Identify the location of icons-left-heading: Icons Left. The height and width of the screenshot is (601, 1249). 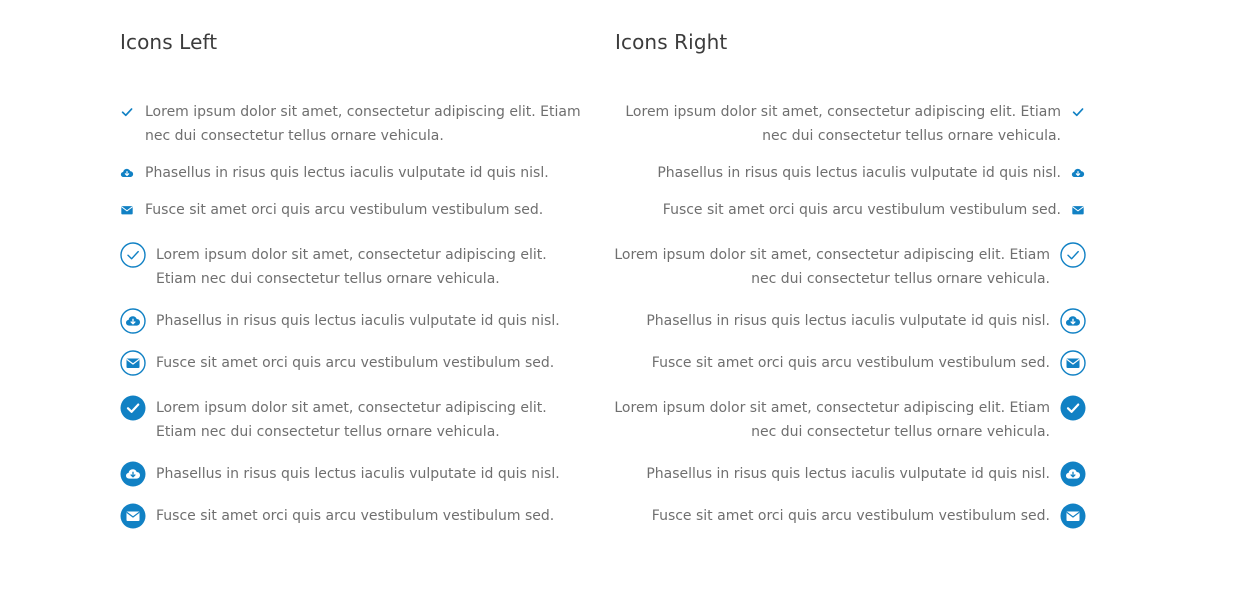
(169, 42).